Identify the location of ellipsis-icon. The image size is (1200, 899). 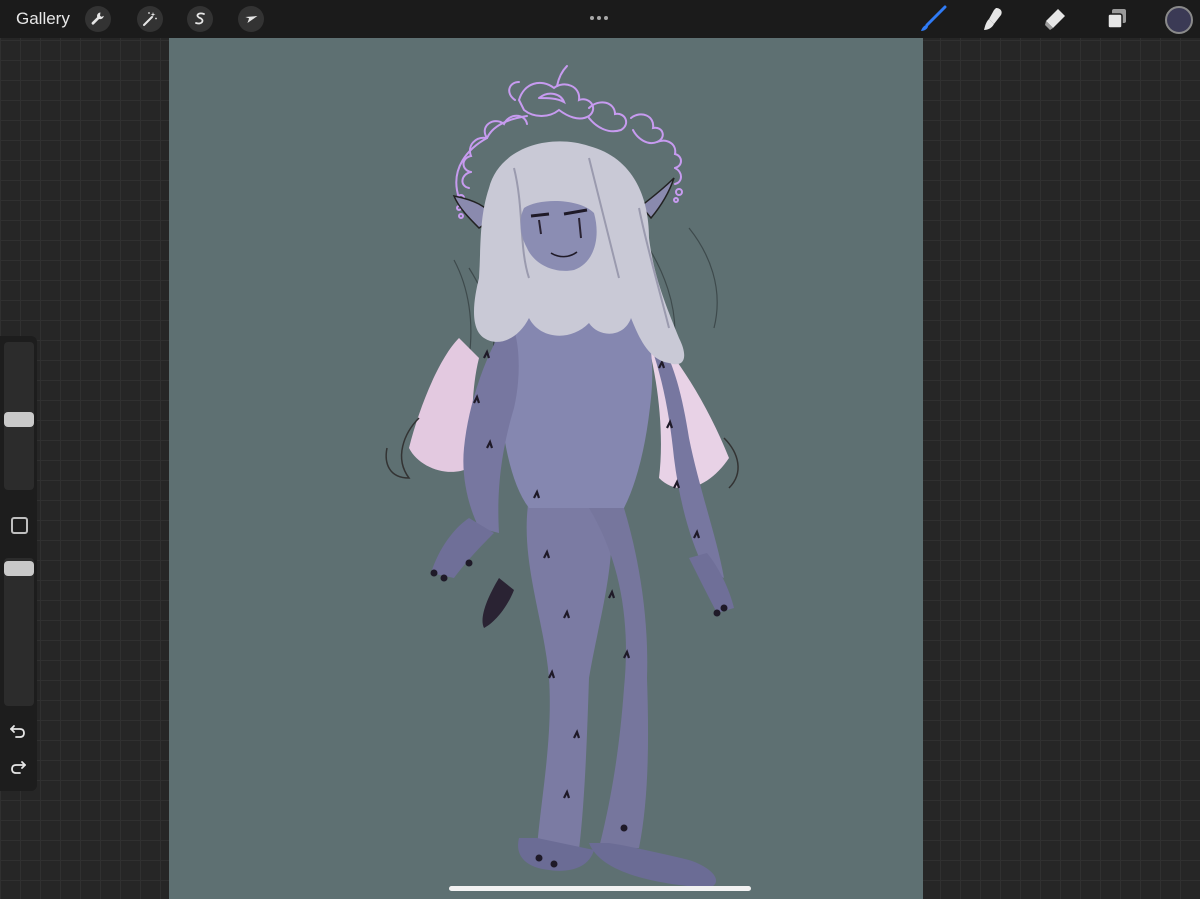
(599, 18).